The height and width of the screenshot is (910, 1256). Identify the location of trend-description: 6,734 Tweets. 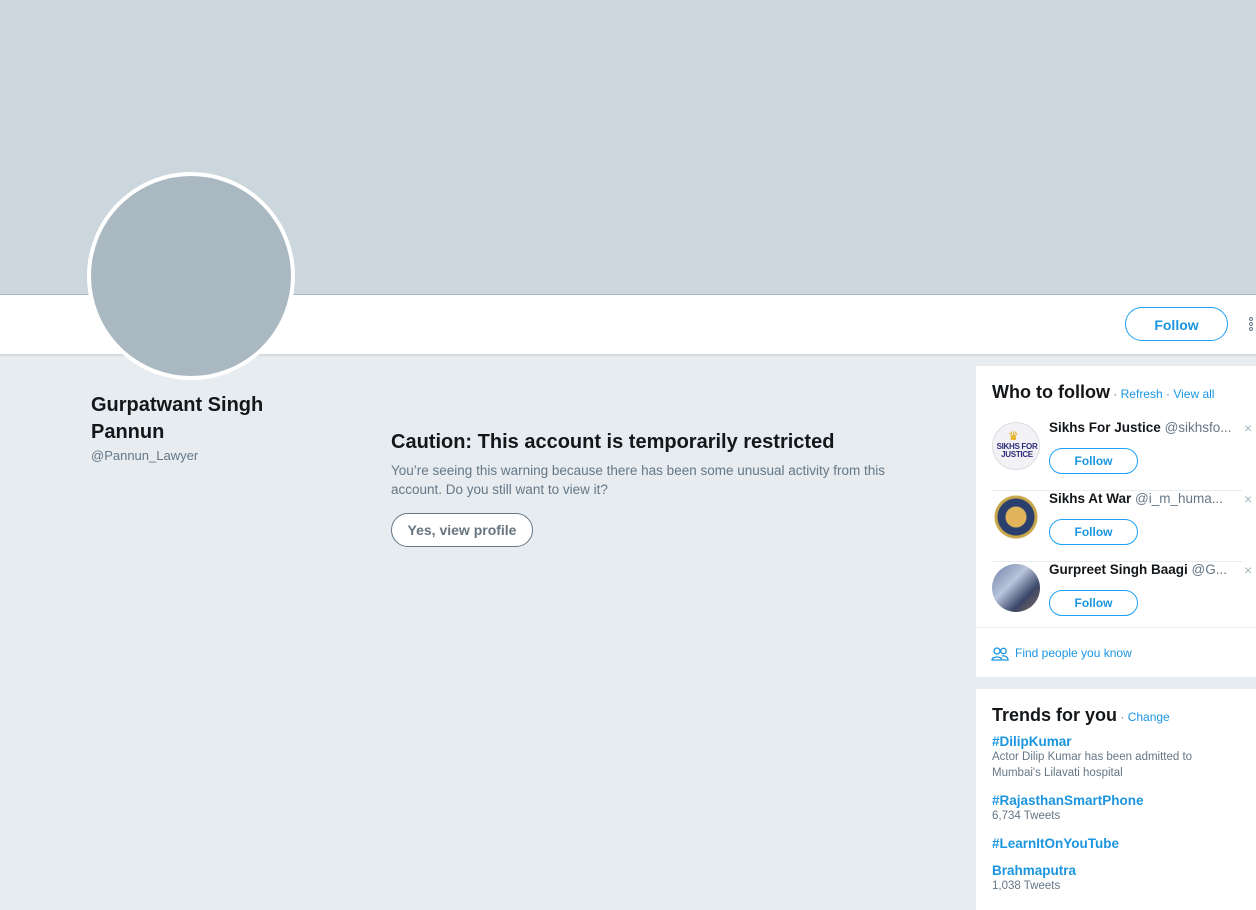
(1026, 816).